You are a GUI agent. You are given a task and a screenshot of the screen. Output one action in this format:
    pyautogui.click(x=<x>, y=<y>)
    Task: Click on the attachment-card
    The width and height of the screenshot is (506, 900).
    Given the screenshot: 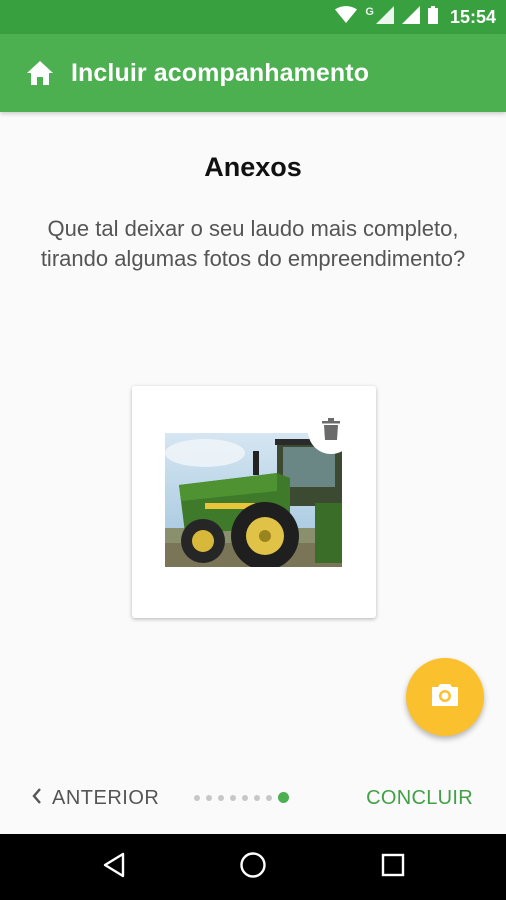 What is the action you would take?
    pyautogui.click(x=254, y=502)
    